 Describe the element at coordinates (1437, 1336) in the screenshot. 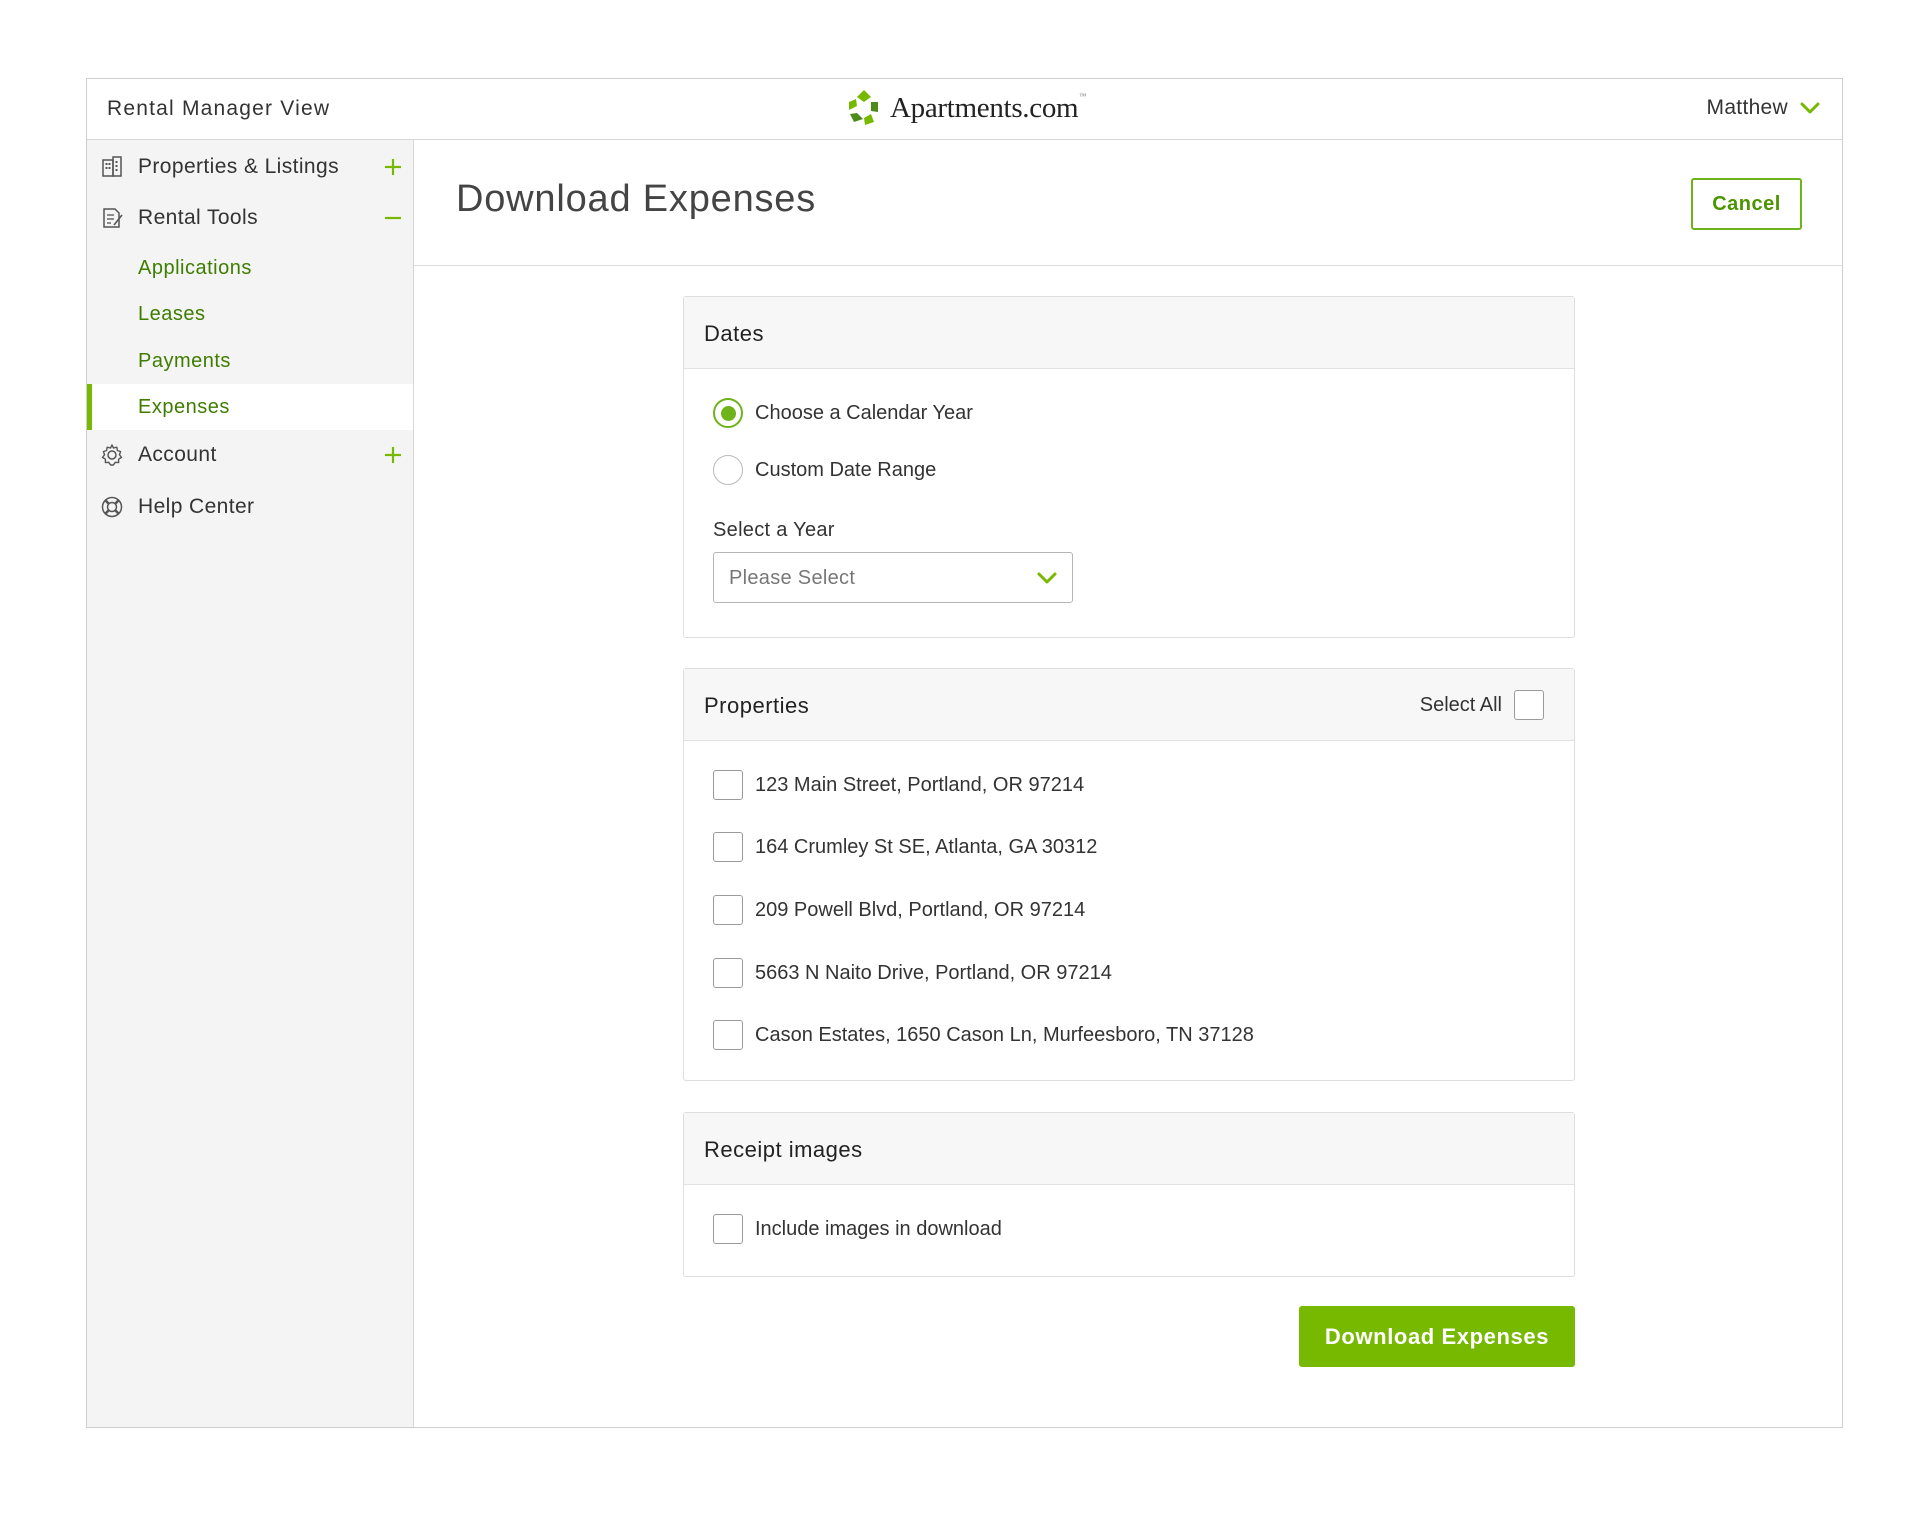

I see `download-expenses-button: Download Expenses` at that location.